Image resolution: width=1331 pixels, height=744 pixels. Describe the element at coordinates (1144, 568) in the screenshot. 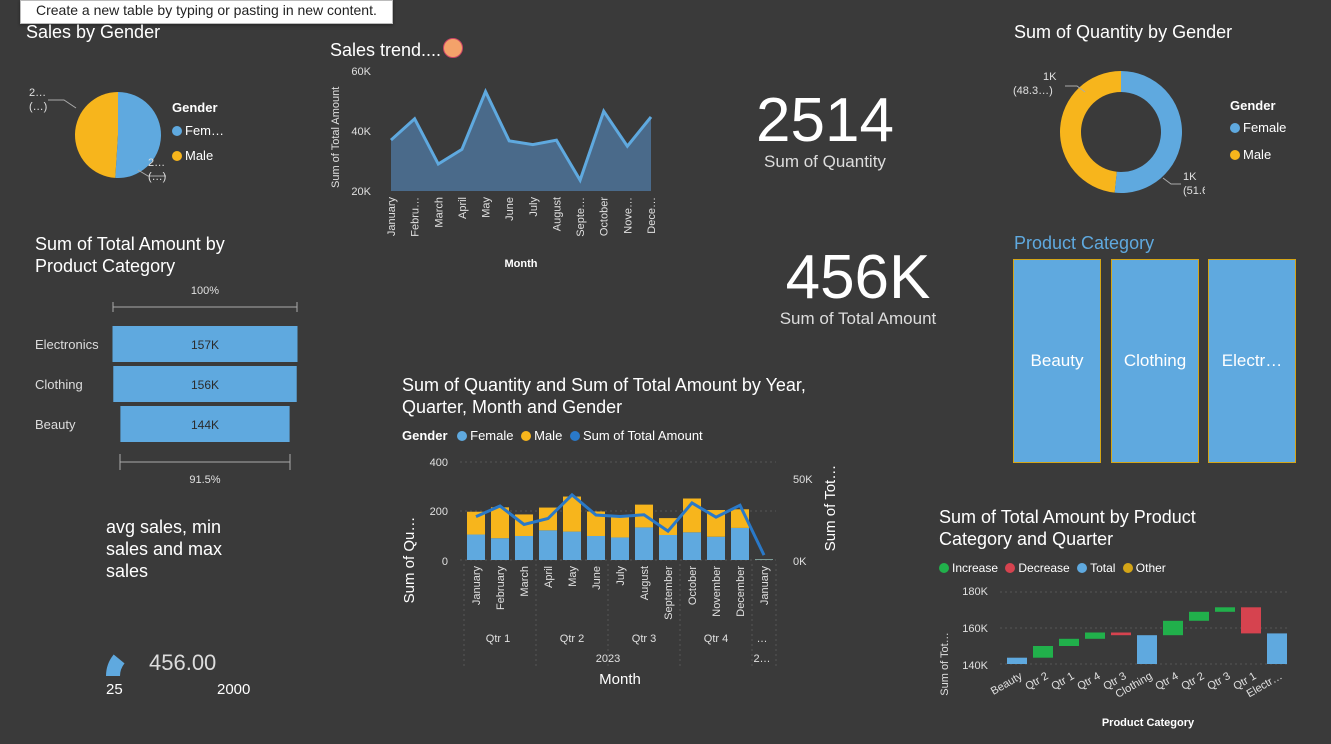

I see `legend-item-other: Other` at that location.